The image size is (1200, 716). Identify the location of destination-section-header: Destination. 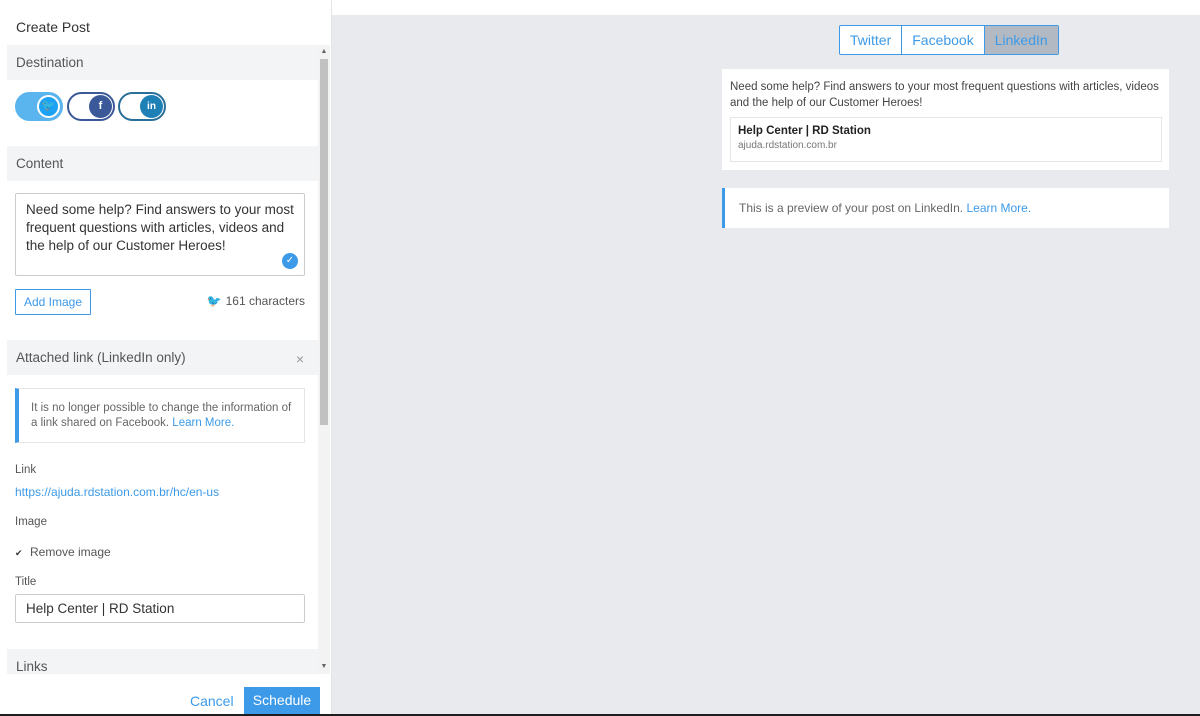
(162, 62).